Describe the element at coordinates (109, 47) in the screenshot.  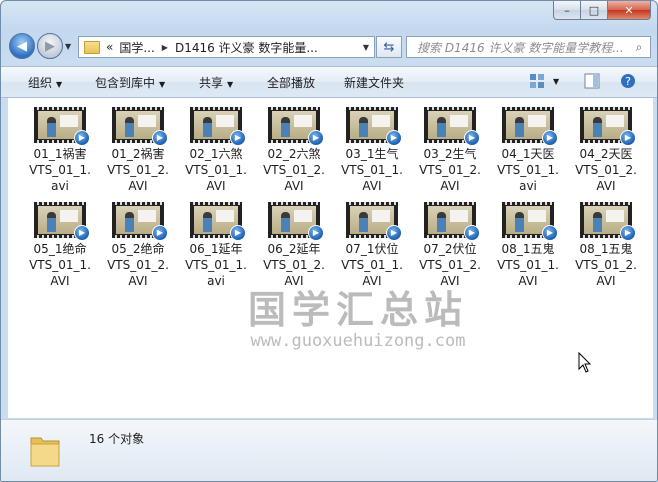
I see `address-chevron: «` at that location.